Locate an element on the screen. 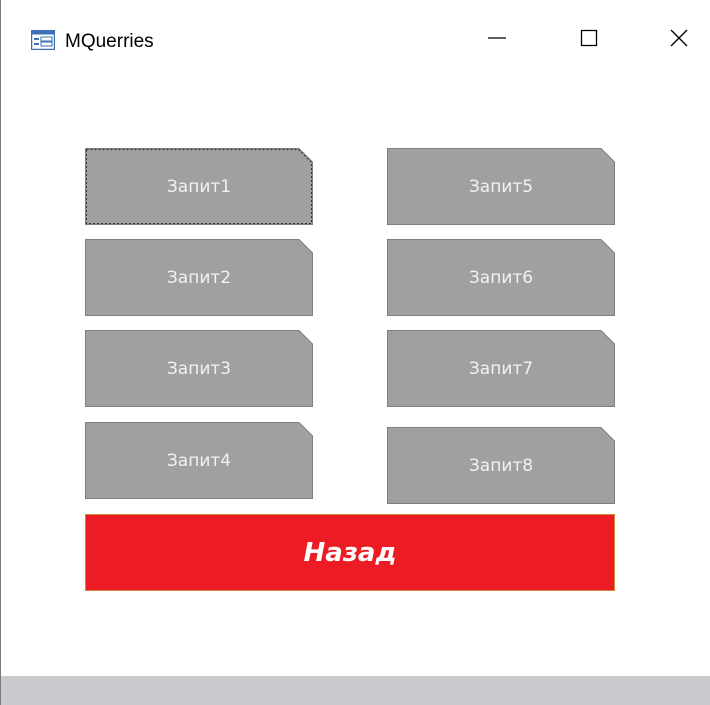 This screenshot has width=710, height=705. status-bar is located at coordinates (355, 690).